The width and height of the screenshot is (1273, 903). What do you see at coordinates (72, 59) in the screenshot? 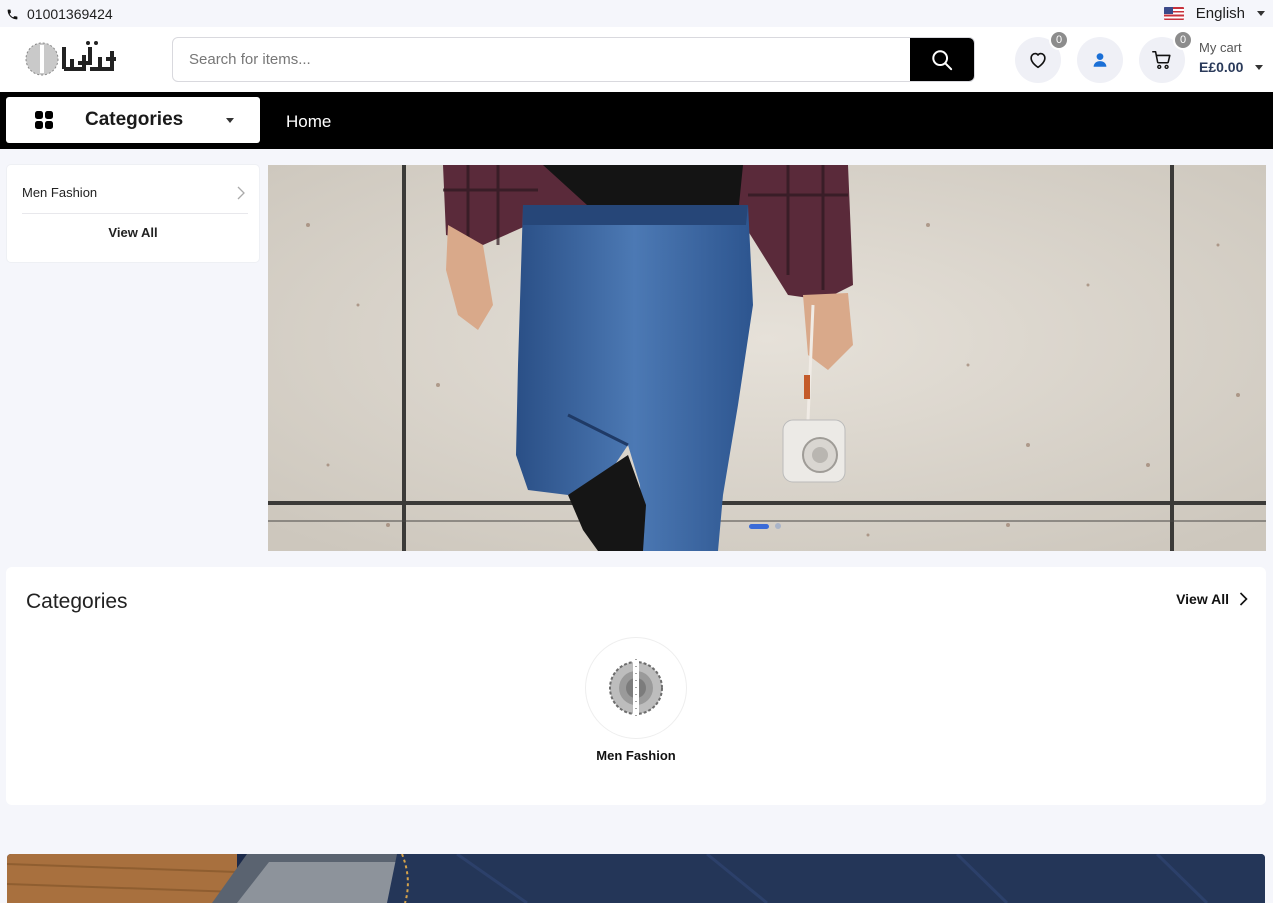
I see `store-logo` at bounding box center [72, 59].